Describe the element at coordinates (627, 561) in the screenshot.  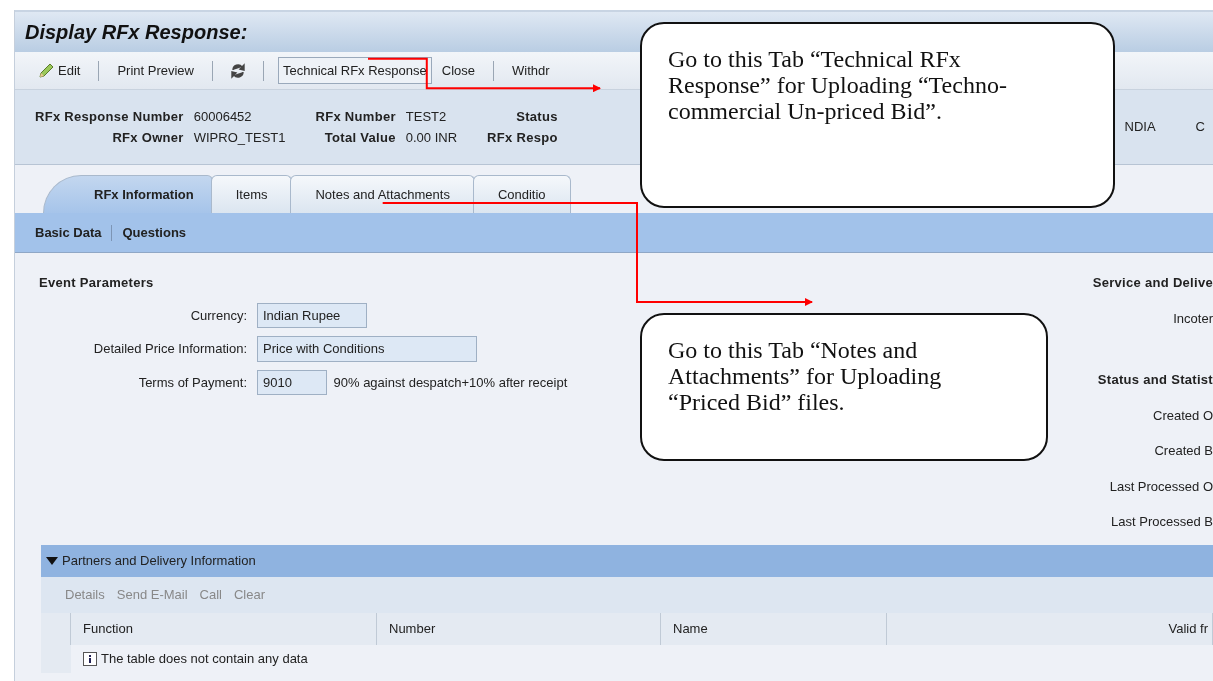
I see `section-header: Partners and Delivery Information` at that location.